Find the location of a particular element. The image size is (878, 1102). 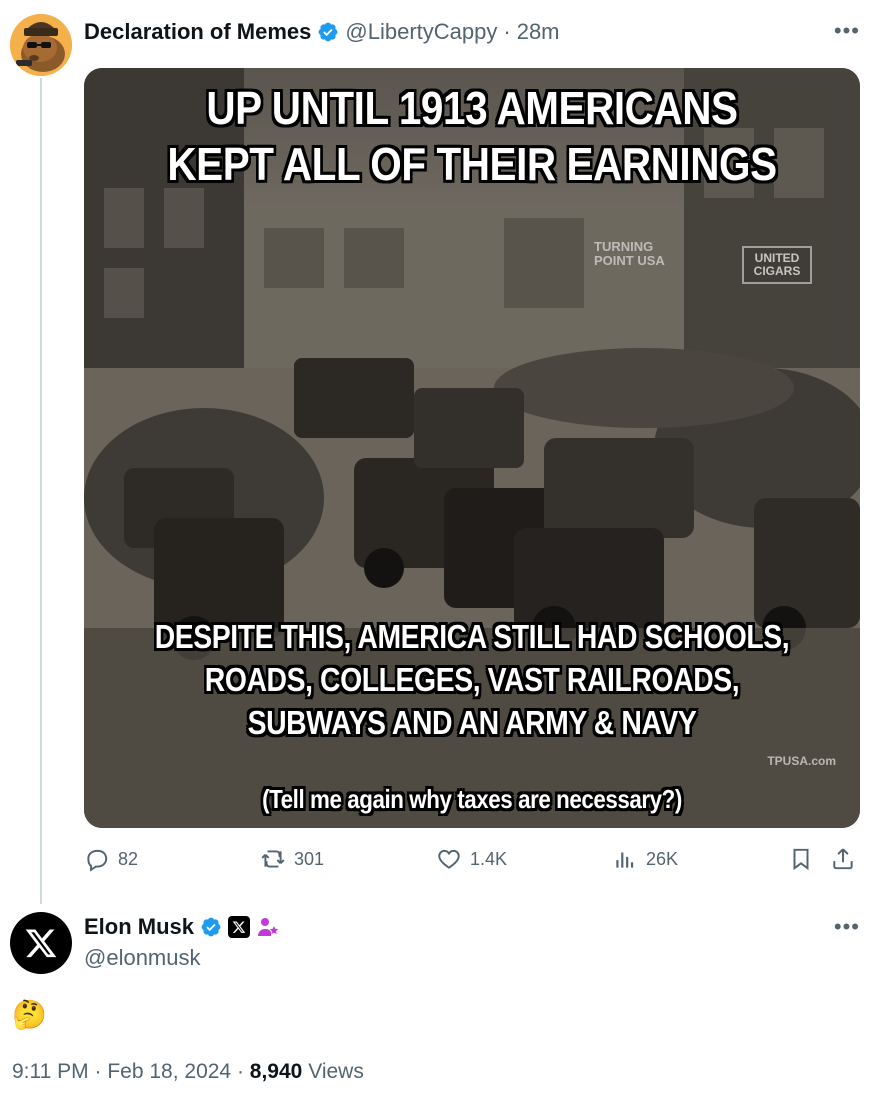

timestamp: 28m is located at coordinates (538, 32).